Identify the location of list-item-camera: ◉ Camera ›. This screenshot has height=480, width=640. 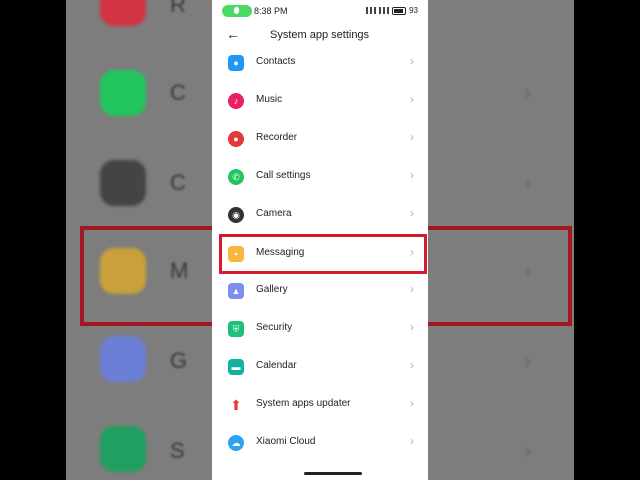
(320, 215).